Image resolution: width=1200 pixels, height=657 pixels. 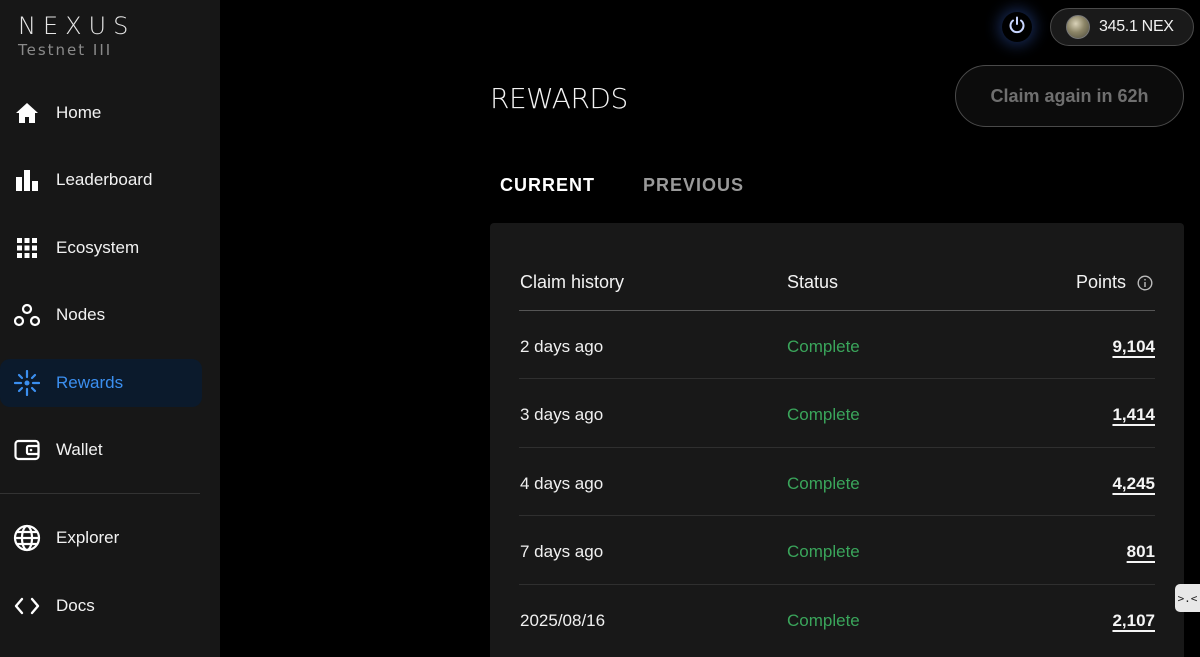 I want to click on globe-icon, so click(x=27, y=538).